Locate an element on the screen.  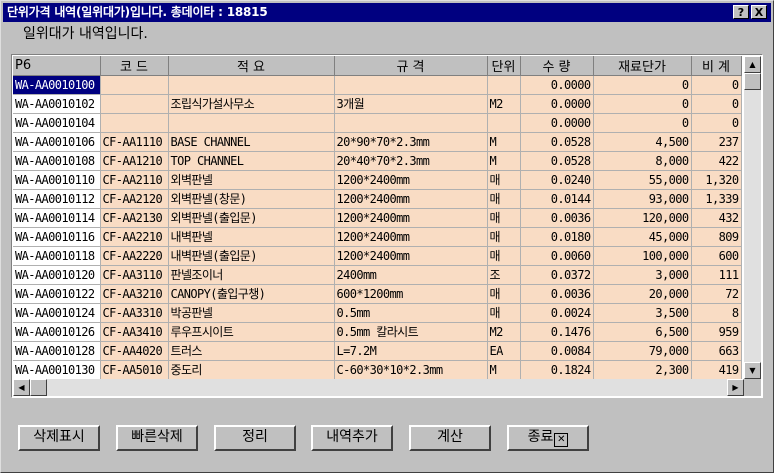
scroll-left-button: ◀ is located at coordinates (21, 387).